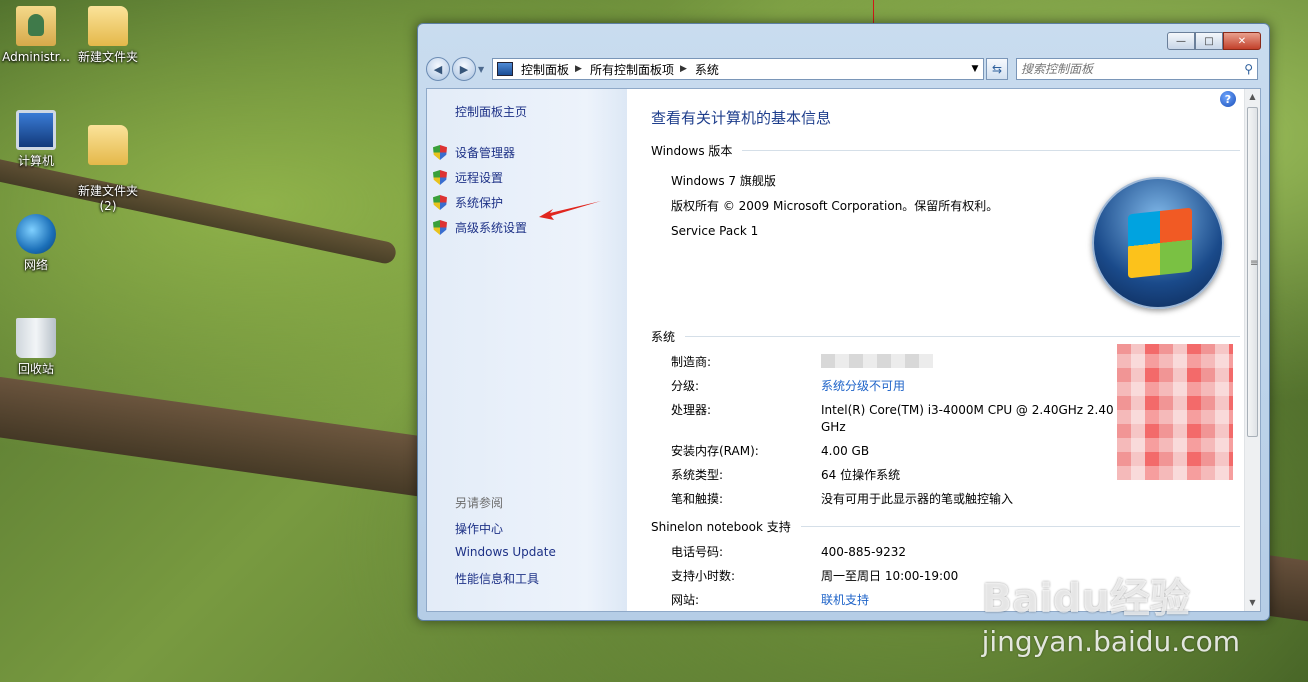  What do you see at coordinates (36, 234) in the screenshot?
I see `network-globe-icon` at bounding box center [36, 234].